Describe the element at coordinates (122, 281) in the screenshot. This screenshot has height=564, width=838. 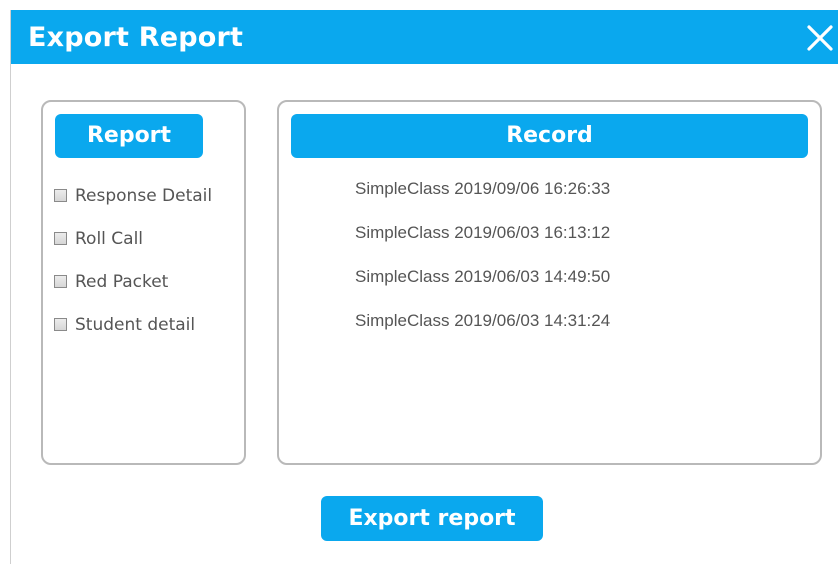
I see `report-option-label: Red Packet` at that location.